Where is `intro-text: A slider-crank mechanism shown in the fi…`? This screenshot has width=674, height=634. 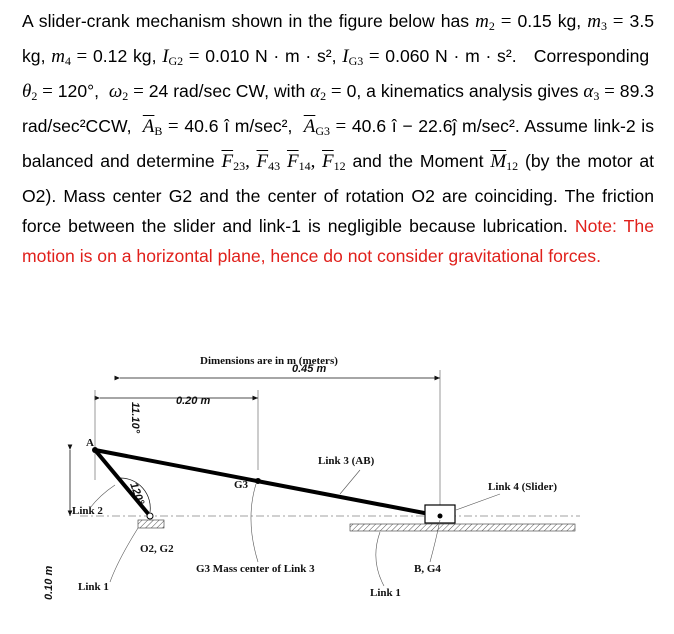 intro-text: A slider-crank mechanism shown in the fi… is located at coordinates (246, 21).